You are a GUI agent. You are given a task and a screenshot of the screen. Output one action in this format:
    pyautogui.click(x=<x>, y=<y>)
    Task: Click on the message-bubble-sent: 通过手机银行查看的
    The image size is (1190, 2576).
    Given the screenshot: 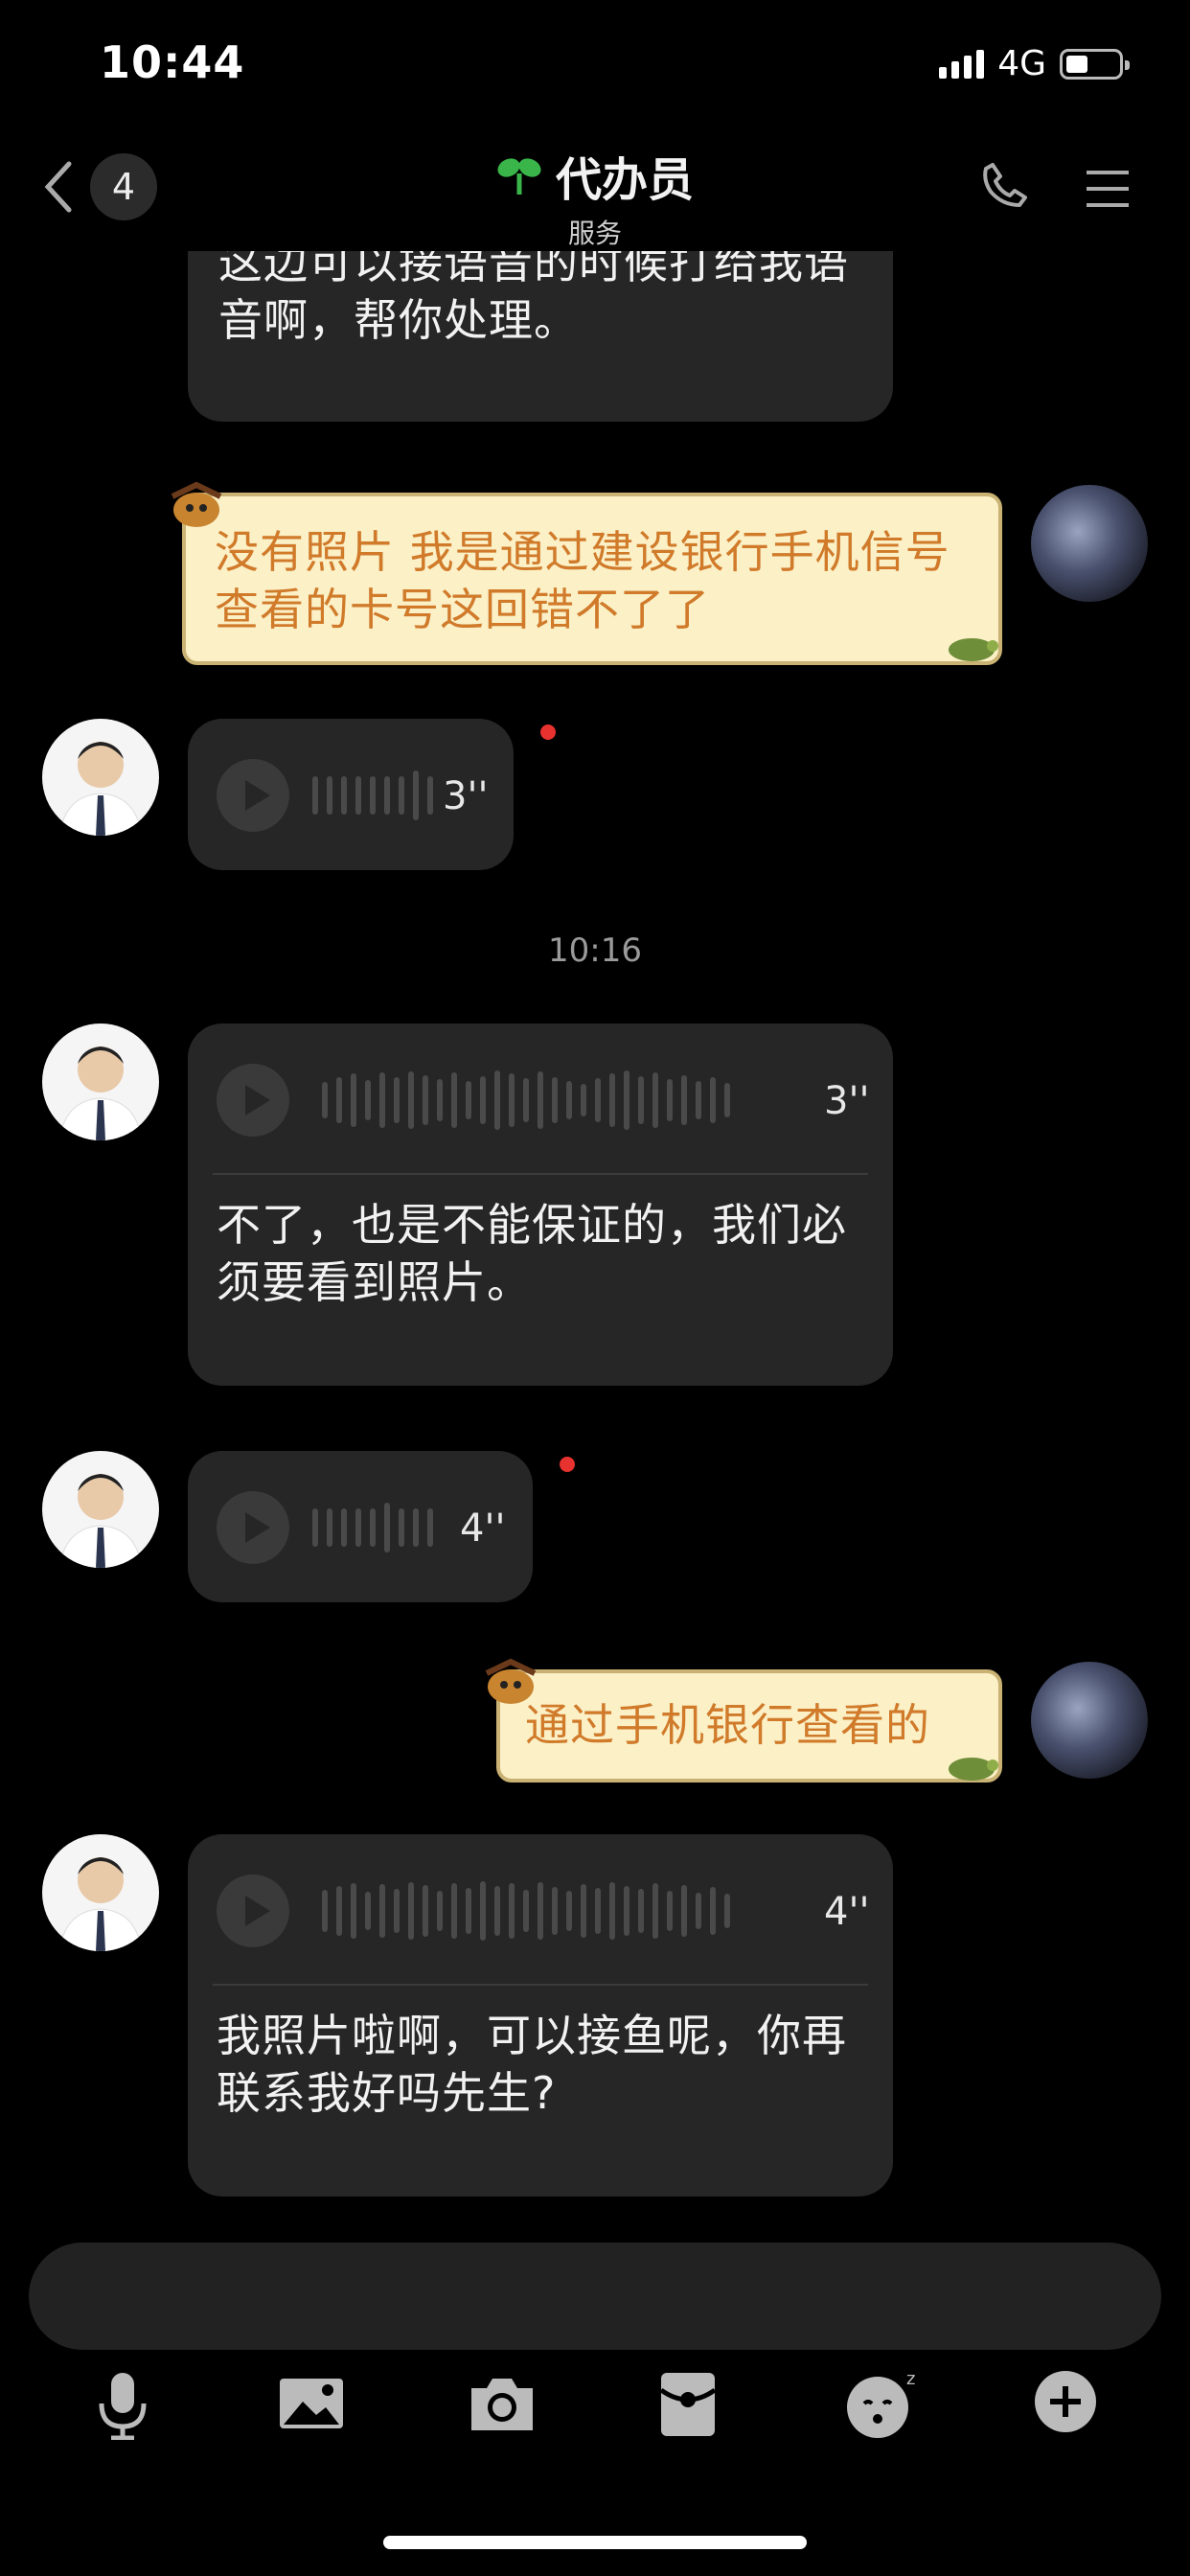 What is the action you would take?
    pyautogui.click(x=749, y=1725)
    